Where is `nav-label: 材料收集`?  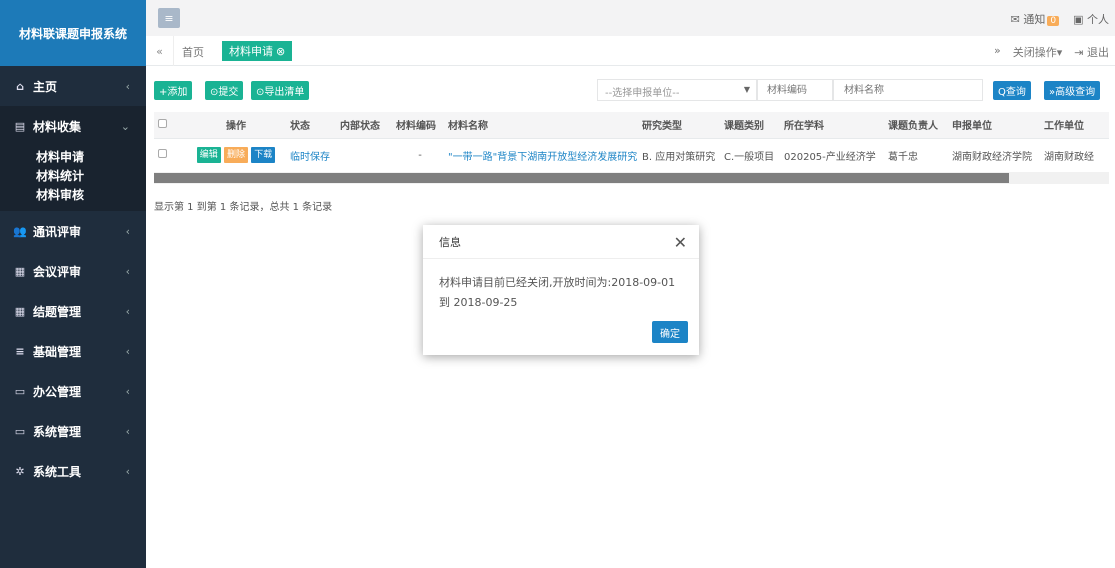 nav-label: 材料收集 is located at coordinates (57, 126).